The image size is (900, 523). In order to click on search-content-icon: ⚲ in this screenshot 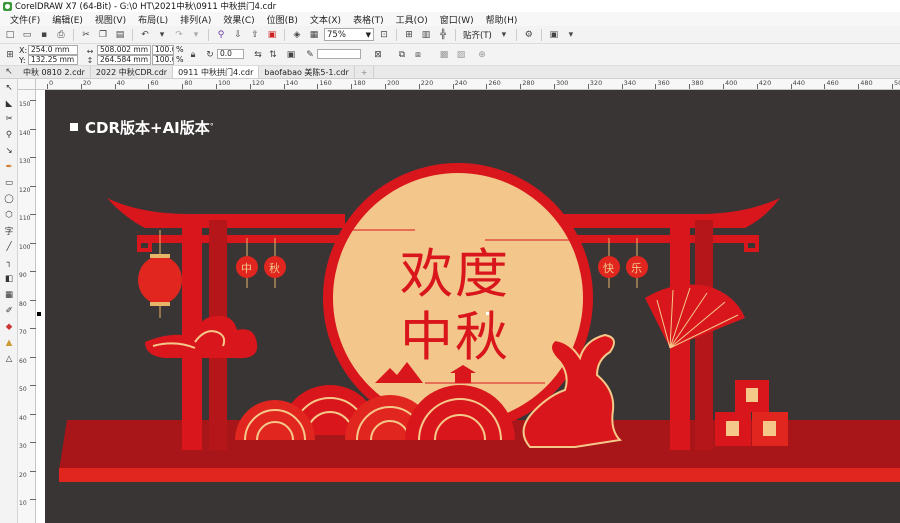, I will do `click(221, 35)`.